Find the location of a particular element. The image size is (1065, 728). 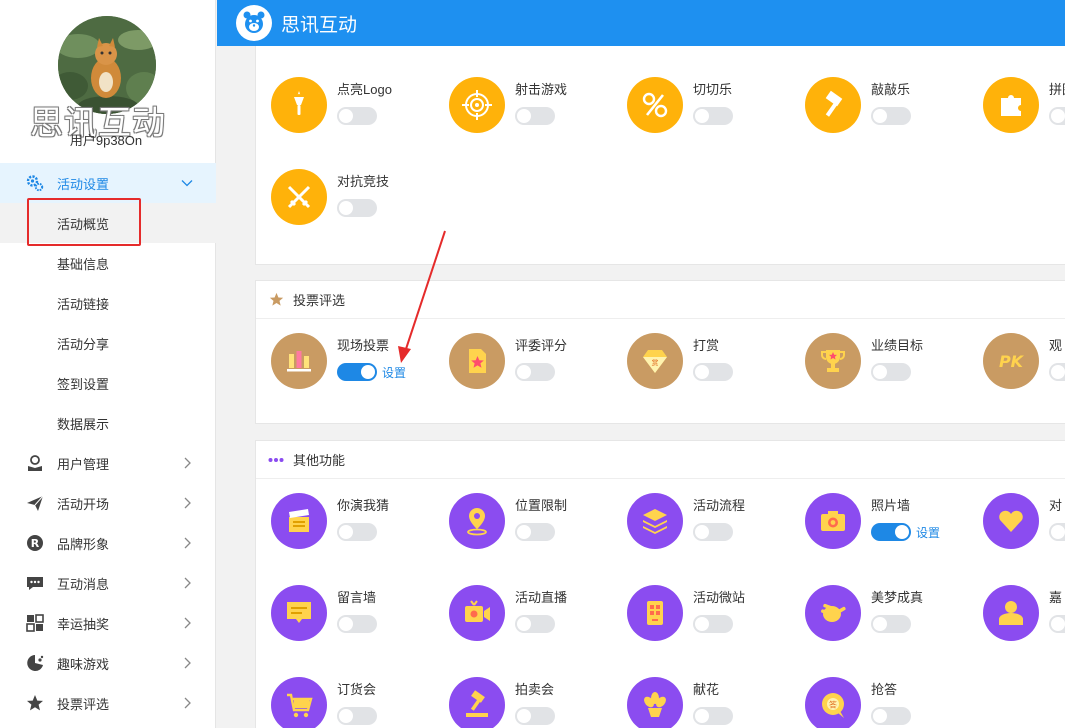

svg-text: 赏 is located at coordinates (655, 362).